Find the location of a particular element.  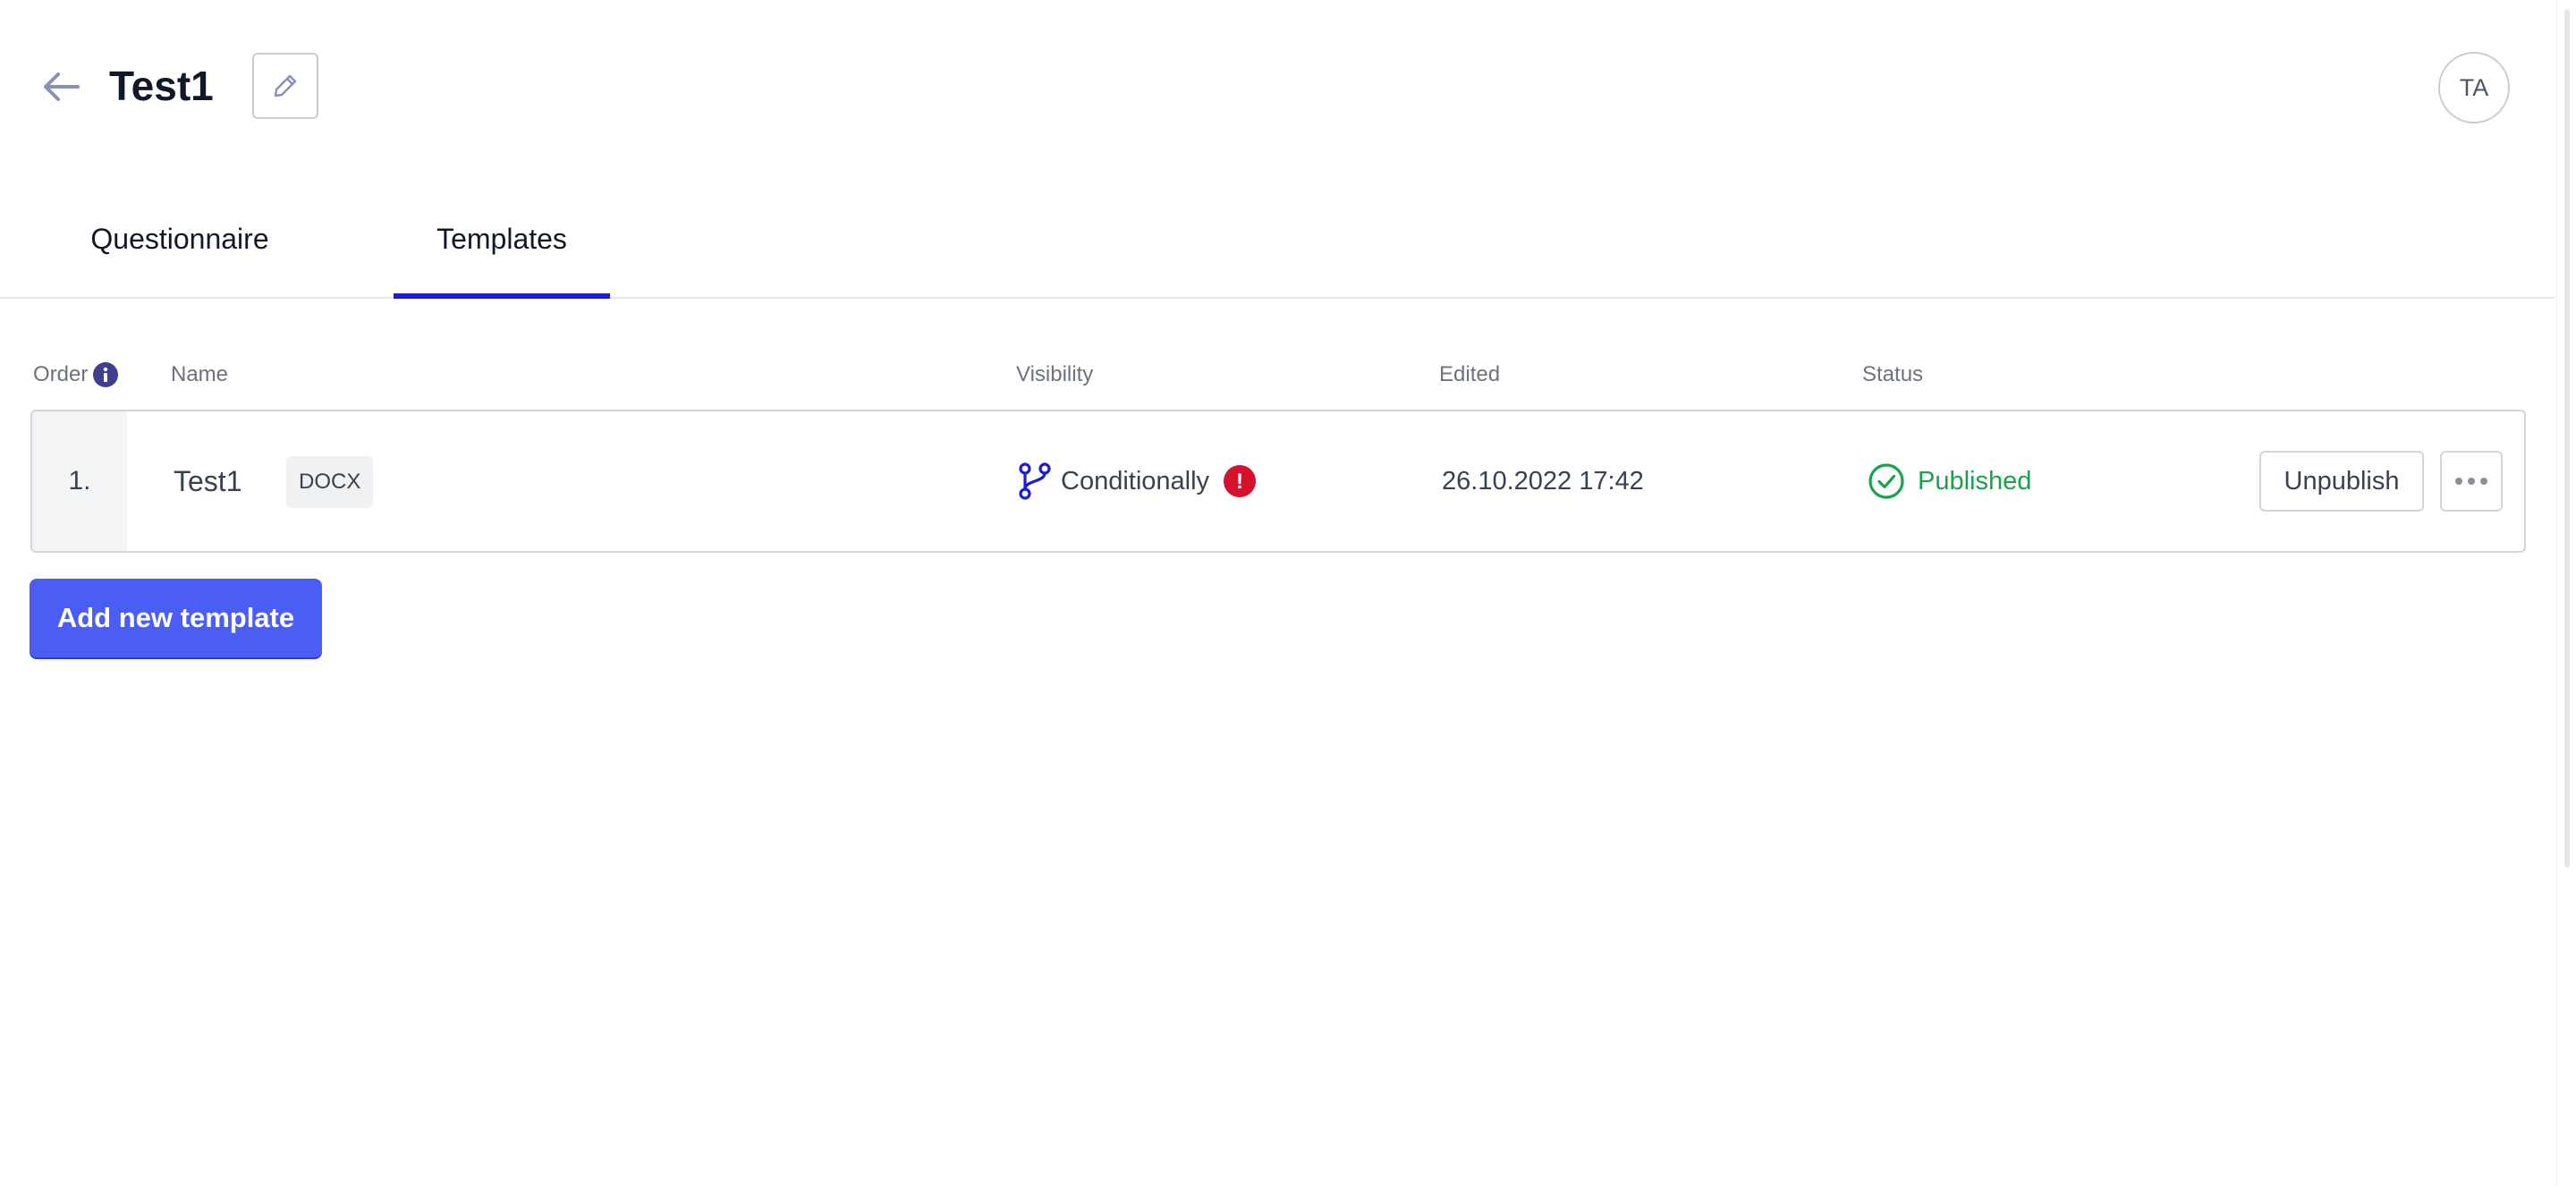

warning-mark: ! is located at coordinates (1239, 482).